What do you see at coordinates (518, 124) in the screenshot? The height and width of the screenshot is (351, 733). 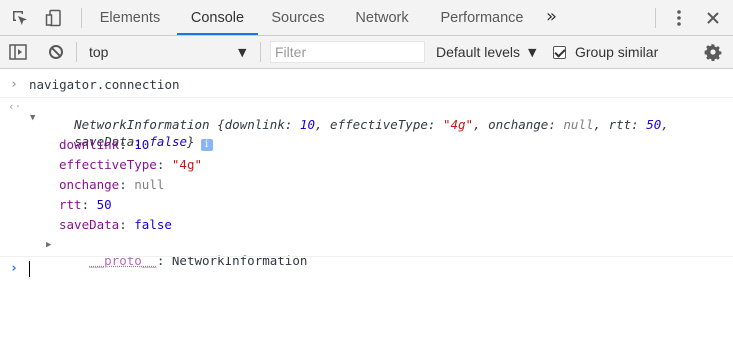 I see `summary-token: onchange` at bounding box center [518, 124].